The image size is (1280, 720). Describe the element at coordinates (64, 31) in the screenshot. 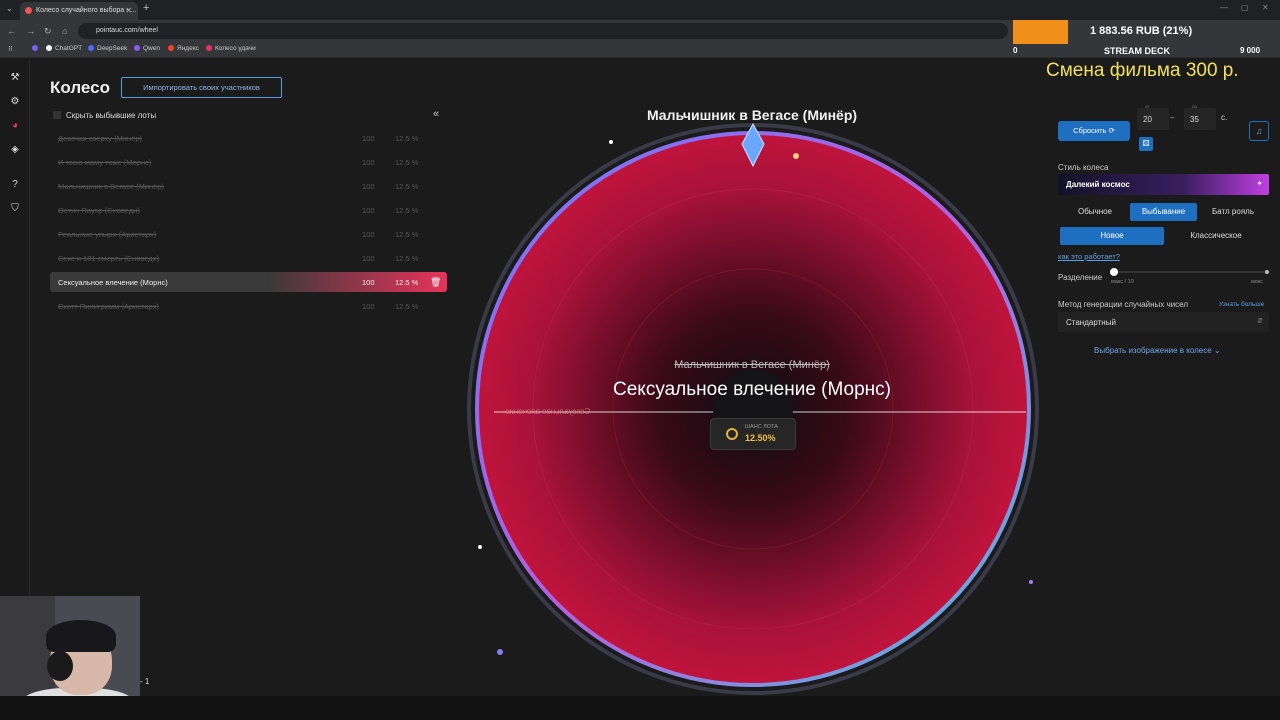

I see `home-icon: ⌂` at that location.